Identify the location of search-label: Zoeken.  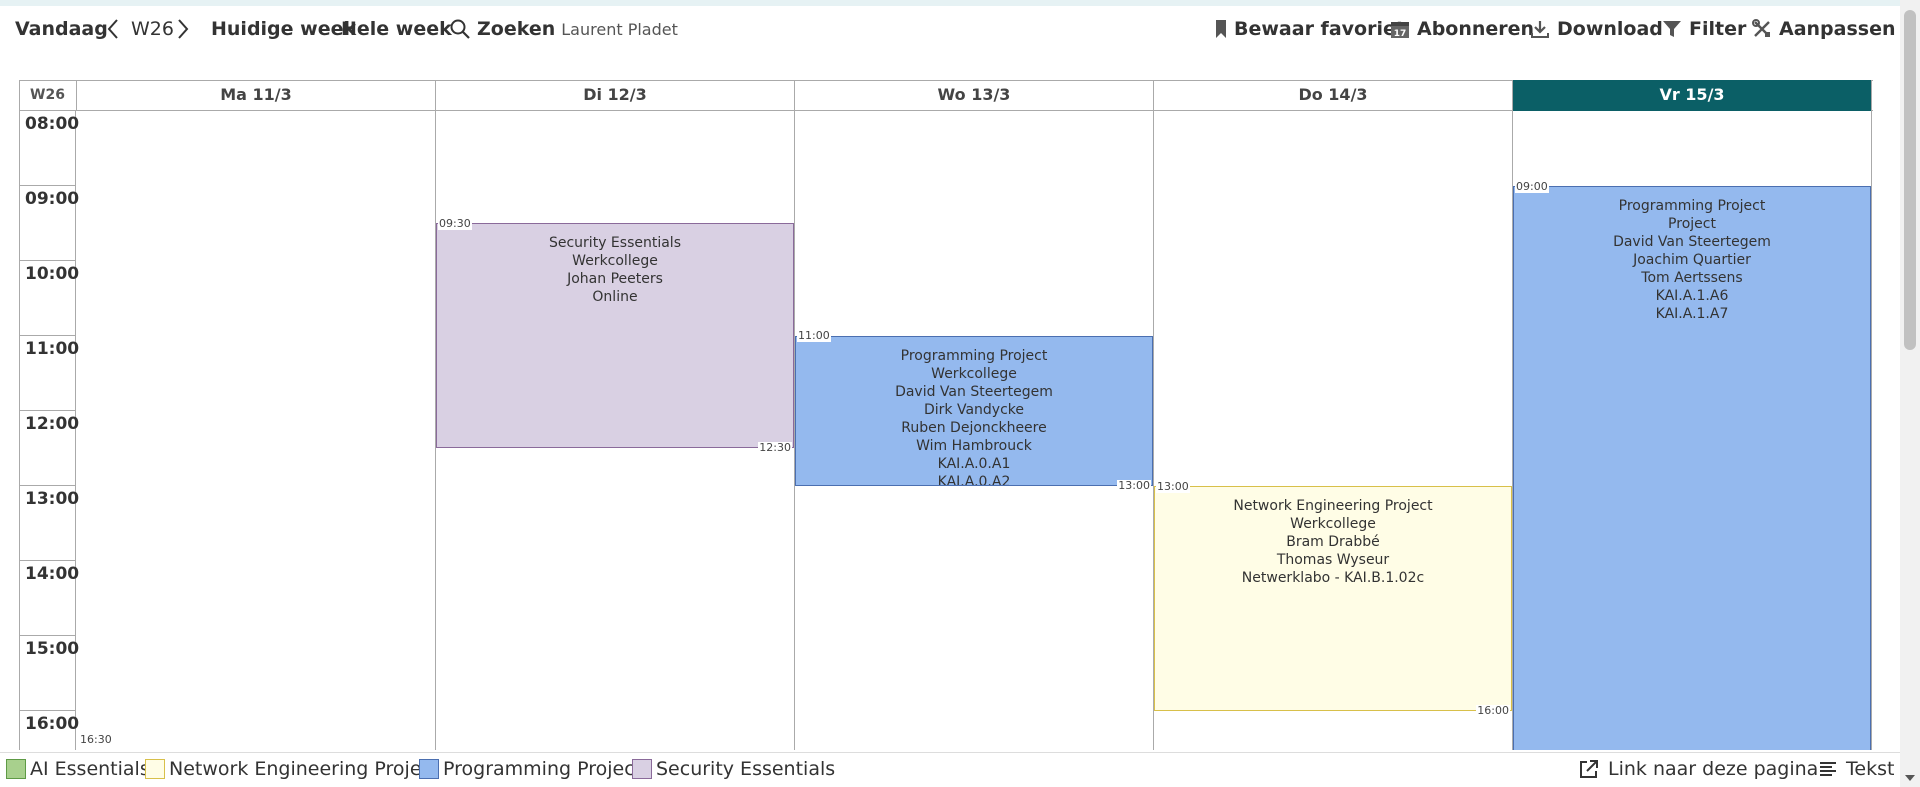
(516, 29).